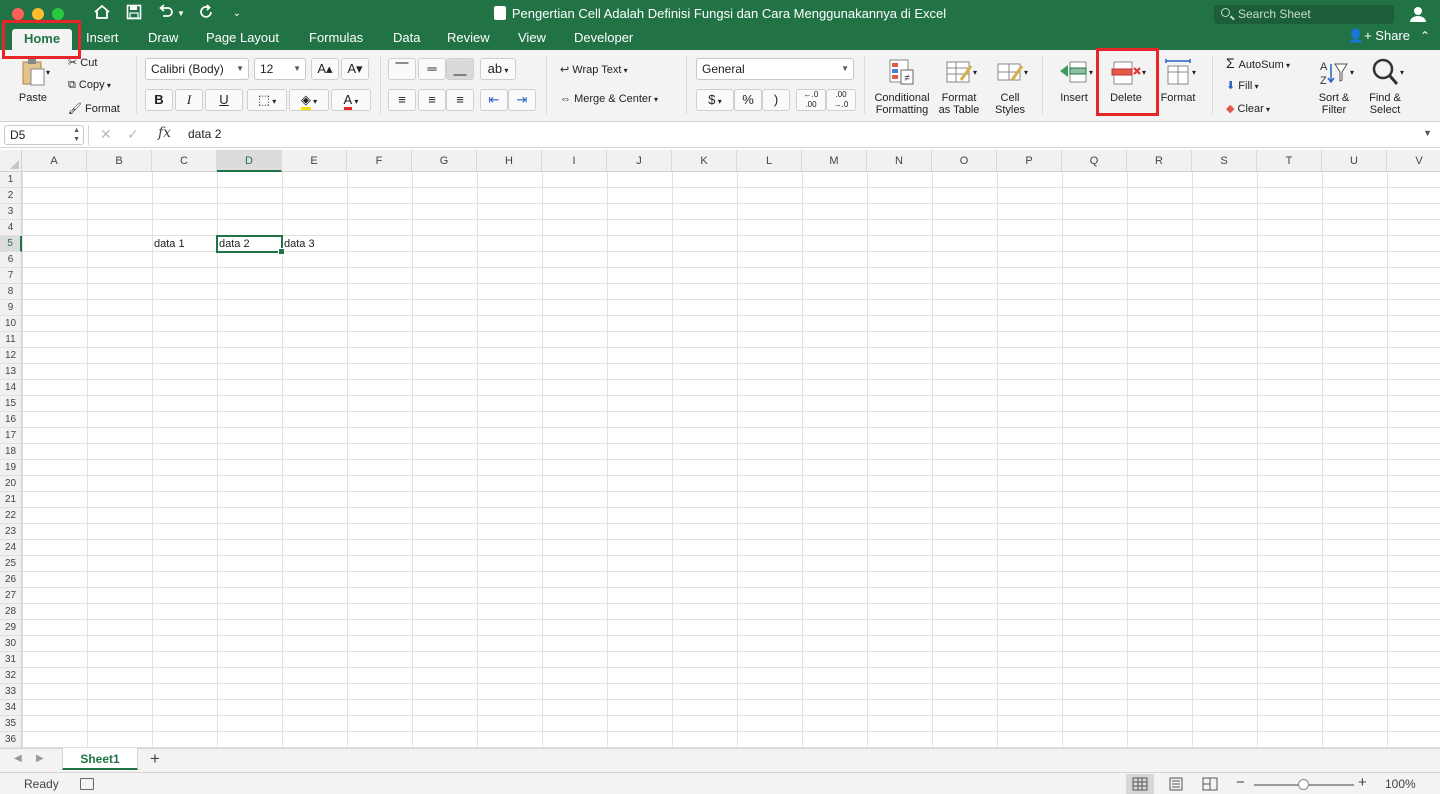 The height and width of the screenshot is (794, 1440). Describe the element at coordinates (1352, 72) in the screenshot. I see `sort-dropdown-icon: ▾` at that location.